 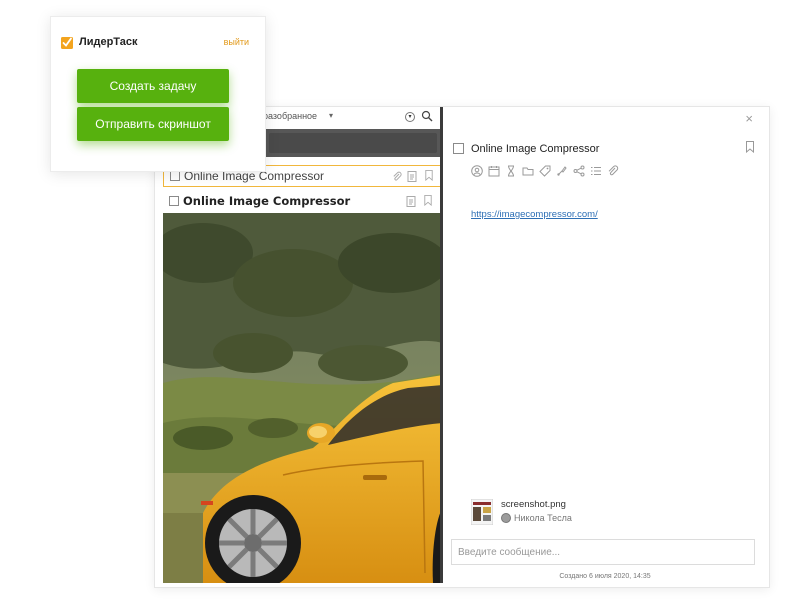 I want to click on tag-icon, so click(x=545, y=171).